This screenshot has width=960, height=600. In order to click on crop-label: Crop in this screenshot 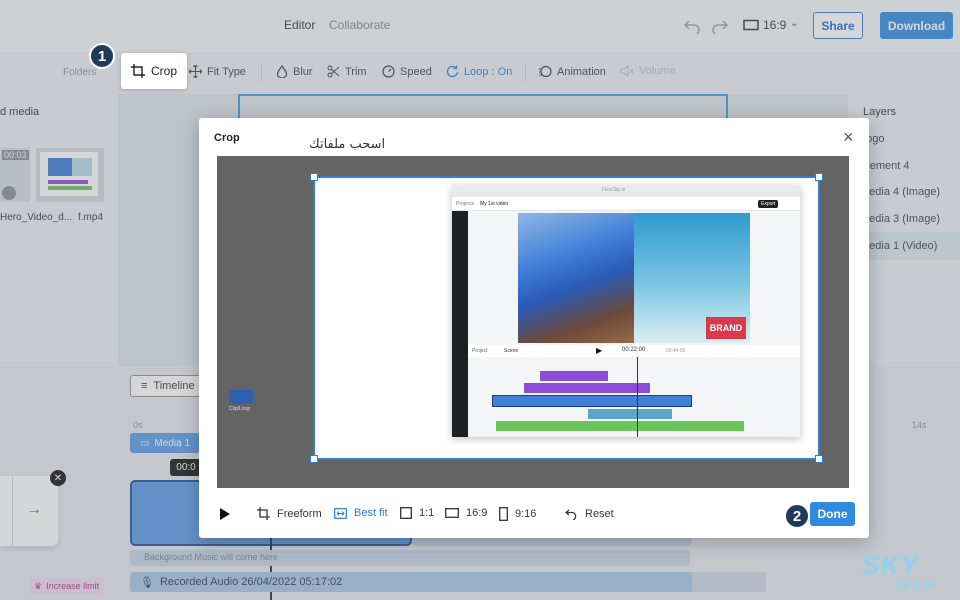, I will do `click(163, 71)`.